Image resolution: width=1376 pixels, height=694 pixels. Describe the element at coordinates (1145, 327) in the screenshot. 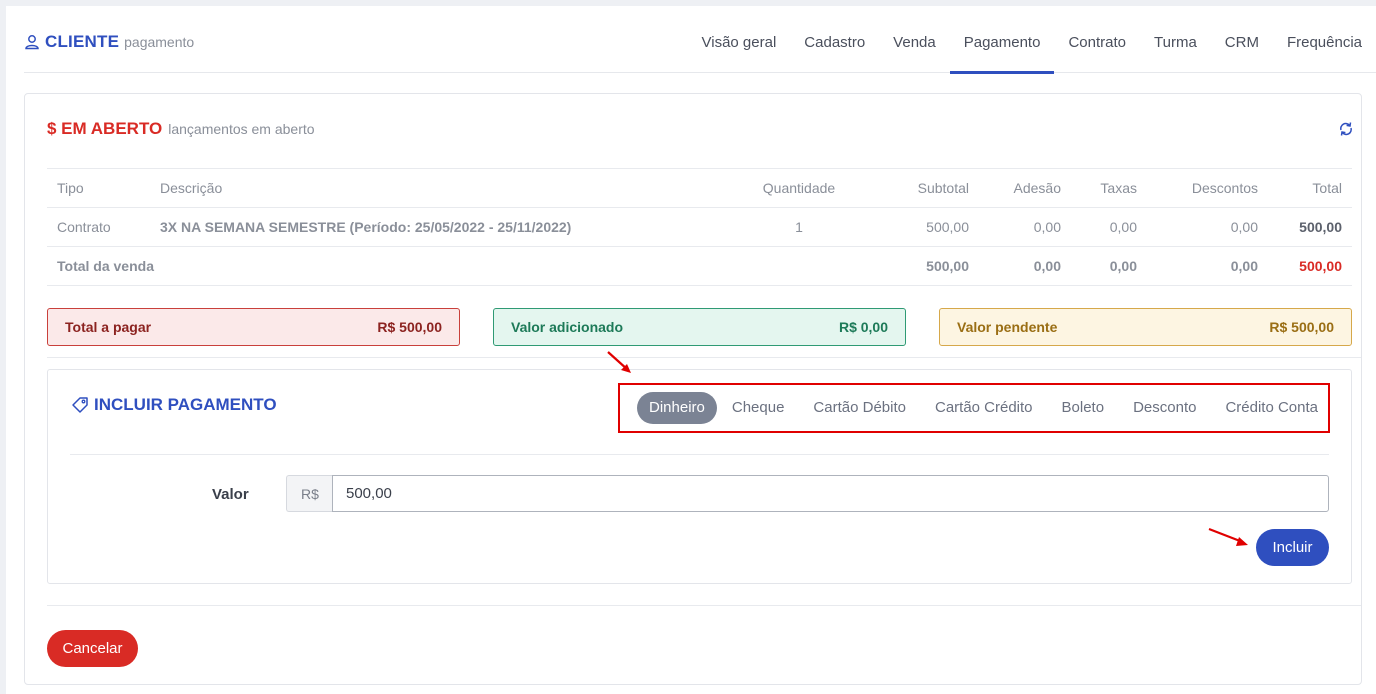

I see `valor-pendente-box: Valor pendente R$ 500,00` at that location.